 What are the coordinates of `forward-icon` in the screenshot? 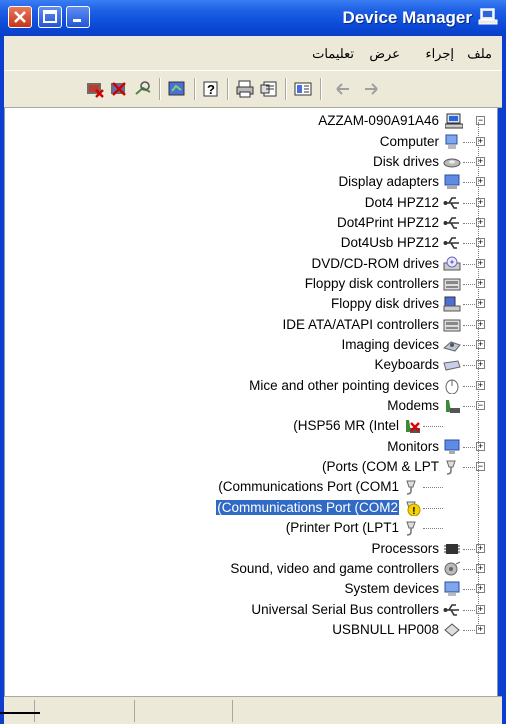 It's located at (371, 89).